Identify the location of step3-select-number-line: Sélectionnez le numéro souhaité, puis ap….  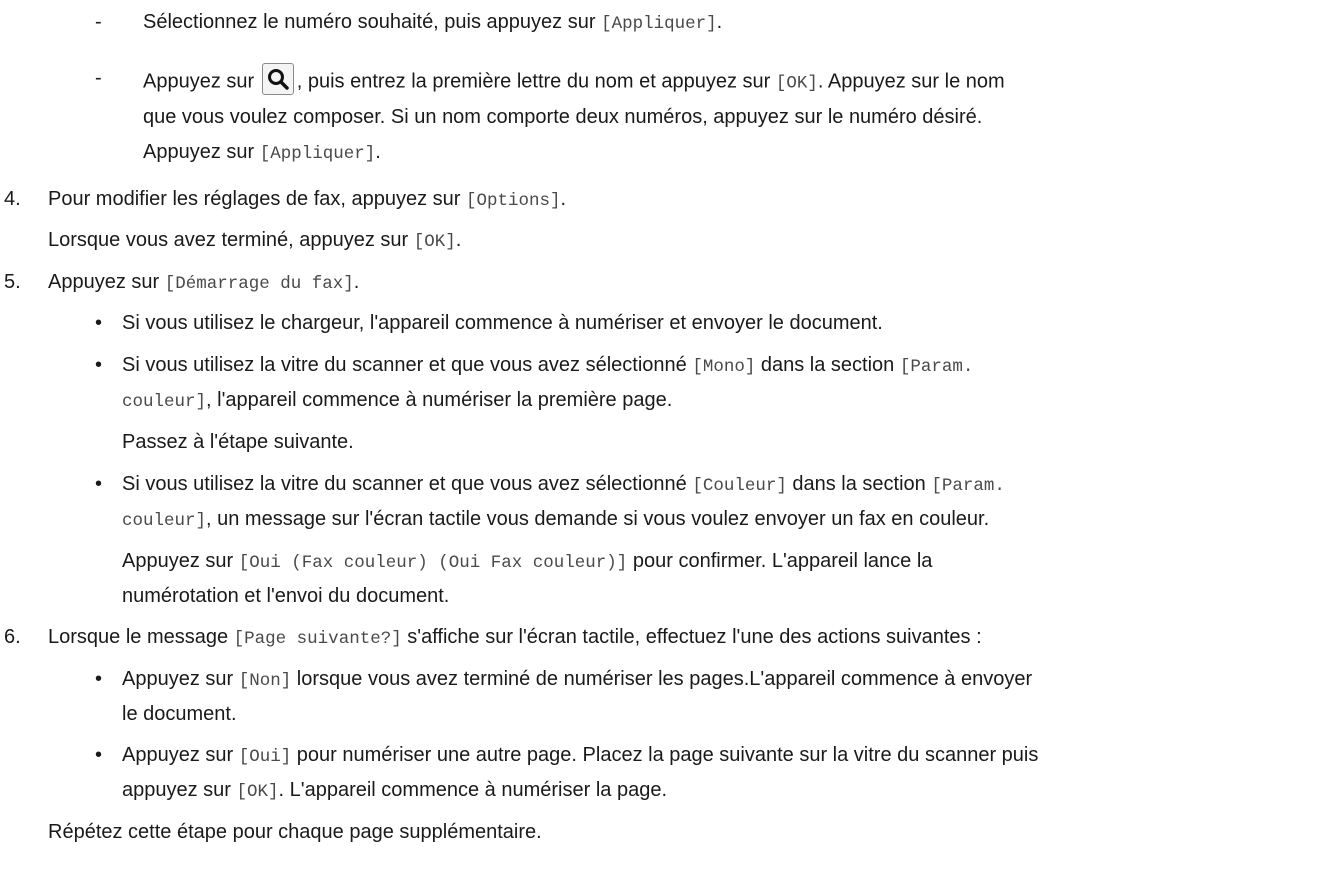
(433, 22).